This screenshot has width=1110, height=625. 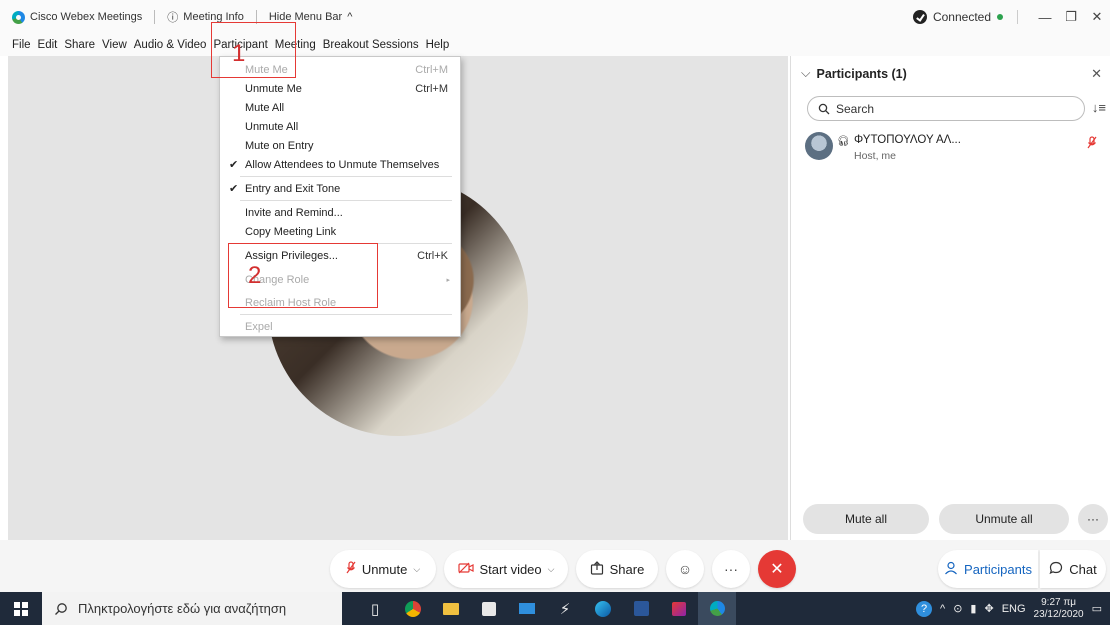 What do you see at coordinates (79, 45) in the screenshot?
I see `menu-share: Share` at bounding box center [79, 45].